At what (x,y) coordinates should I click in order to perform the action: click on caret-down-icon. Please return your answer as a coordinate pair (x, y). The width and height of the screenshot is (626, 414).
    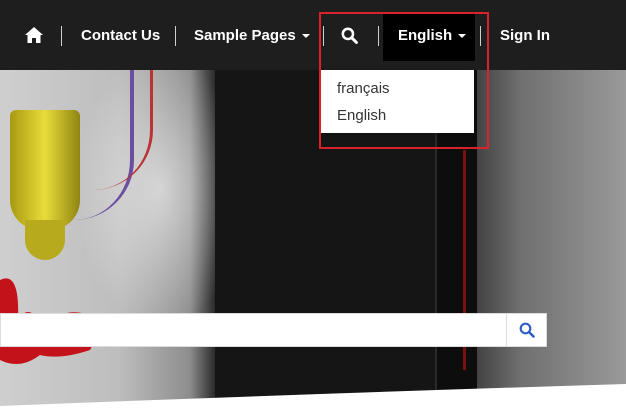
    Looking at the image, I should click on (305, 36).